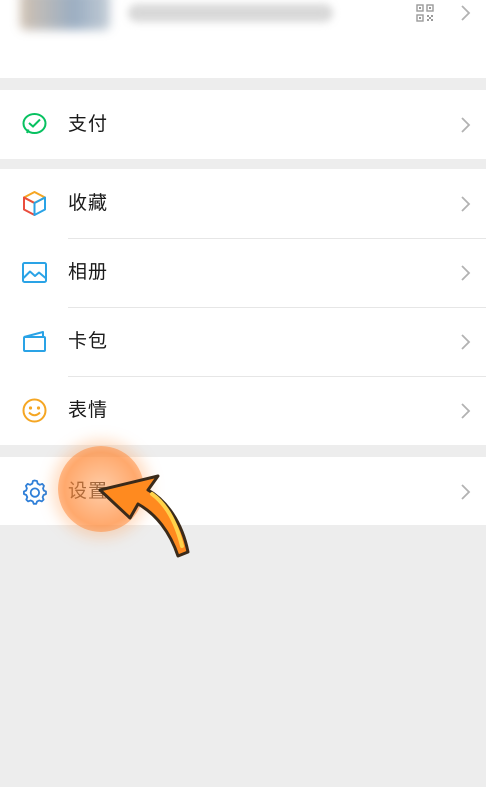 The image size is (486, 787). What do you see at coordinates (144, 516) in the screenshot?
I see `pointer-arrow-icon` at bounding box center [144, 516].